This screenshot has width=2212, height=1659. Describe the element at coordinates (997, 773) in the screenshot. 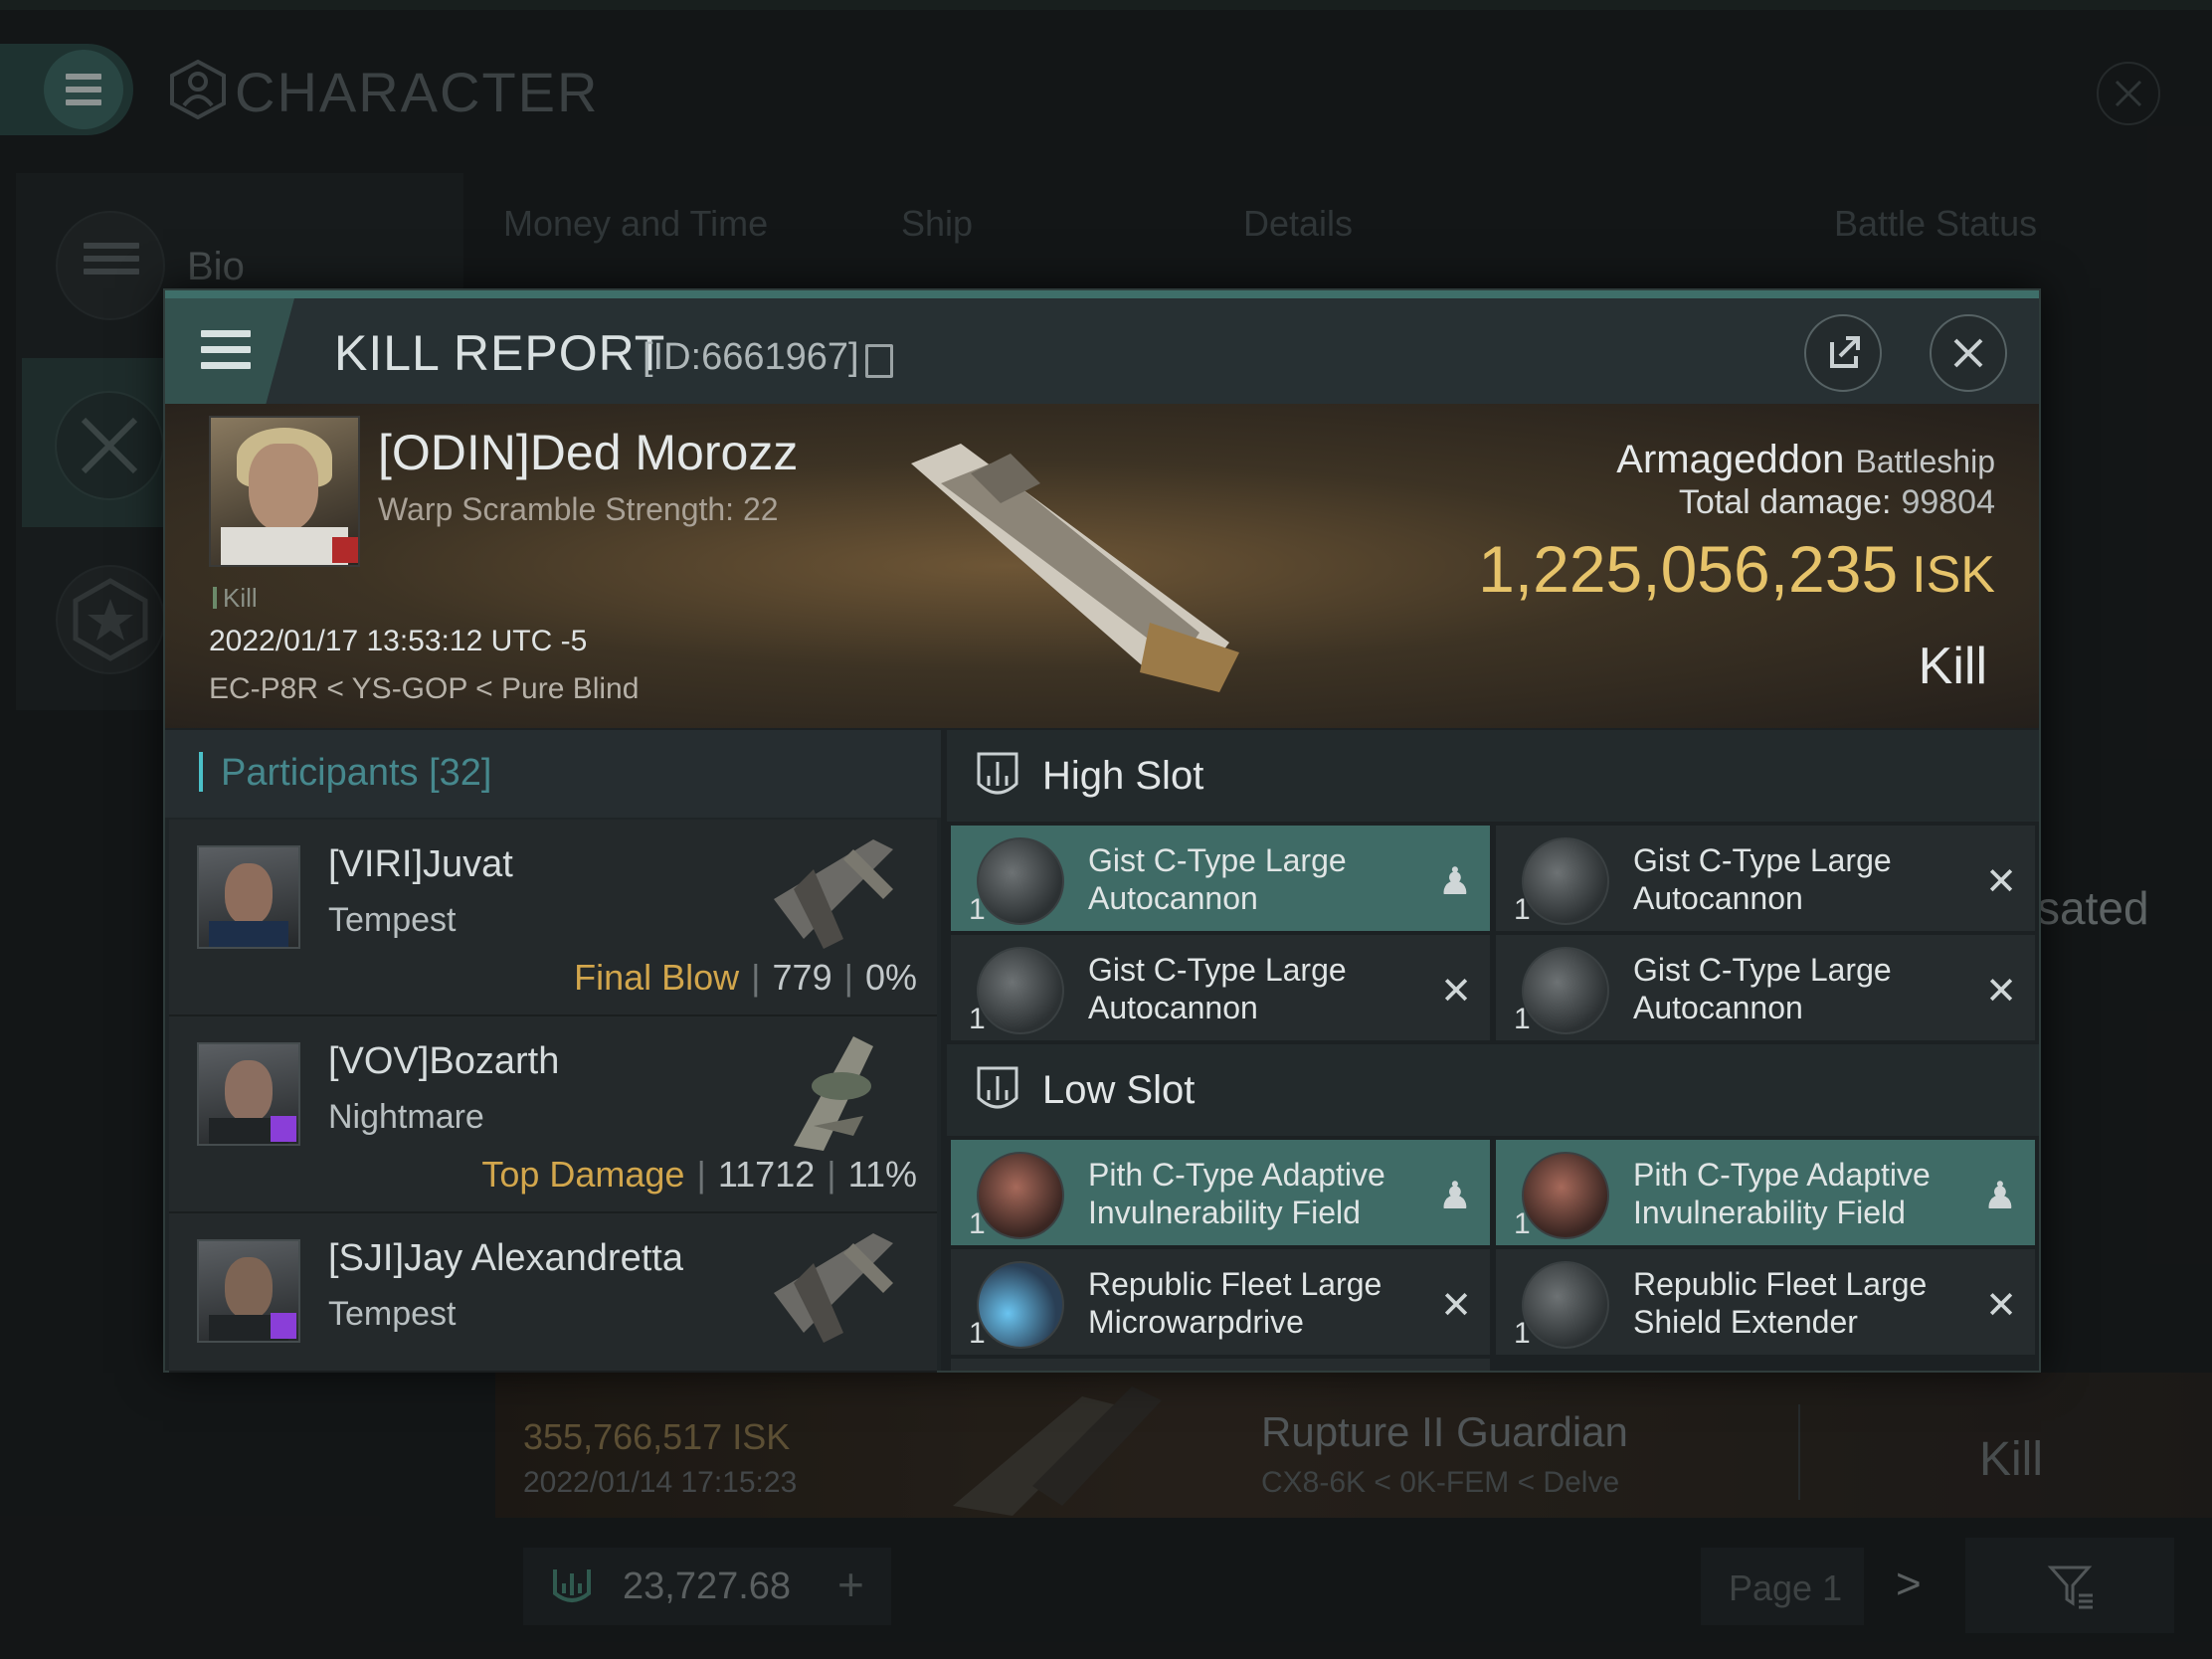

I see `high-slot-icon` at that location.